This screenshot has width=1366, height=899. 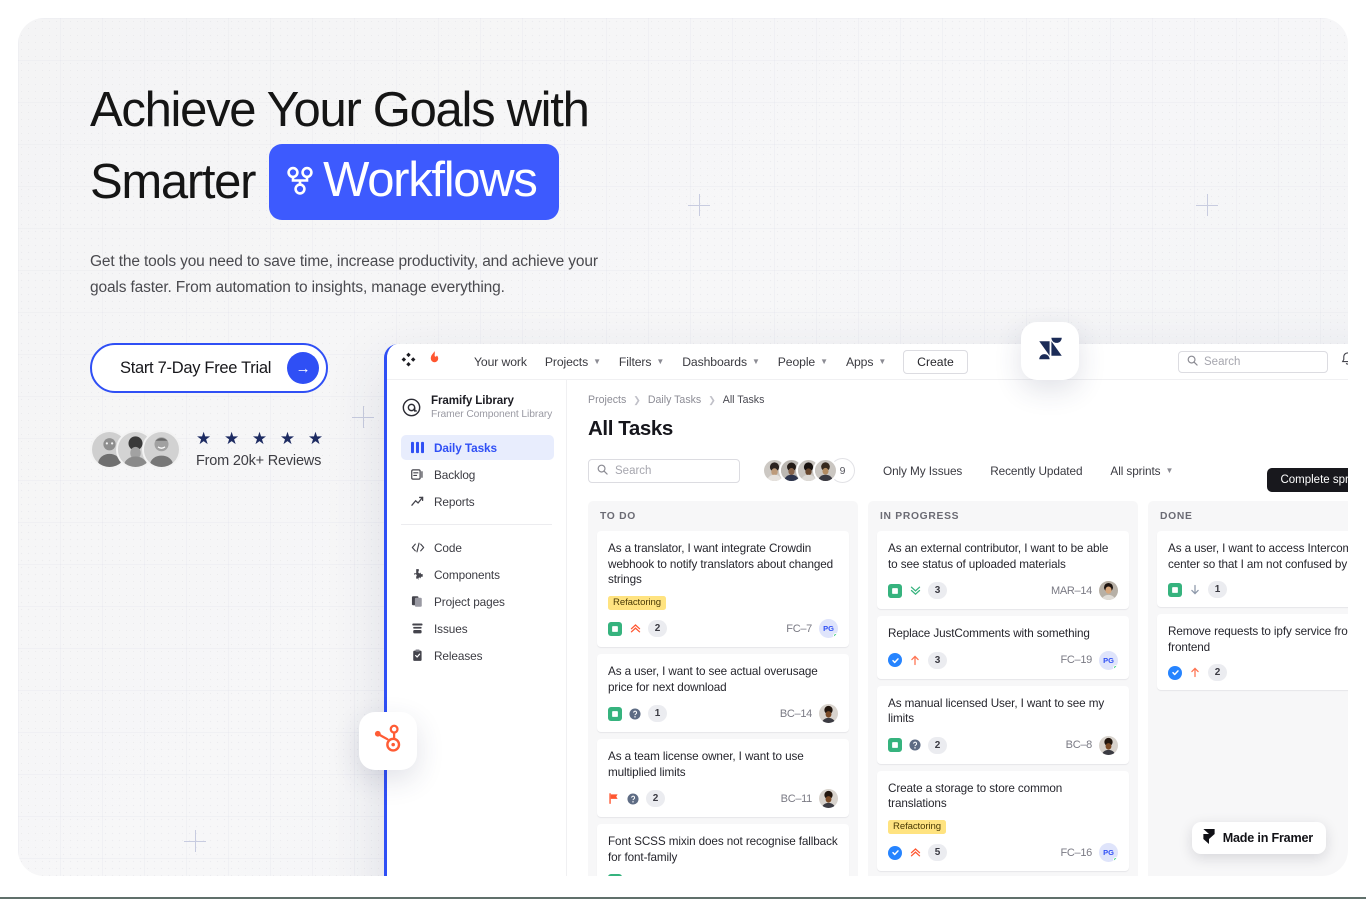 What do you see at coordinates (1003, 590) in the screenshot?
I see `task-footer: 3 MAR–14` at bounding box center [1003, 590].